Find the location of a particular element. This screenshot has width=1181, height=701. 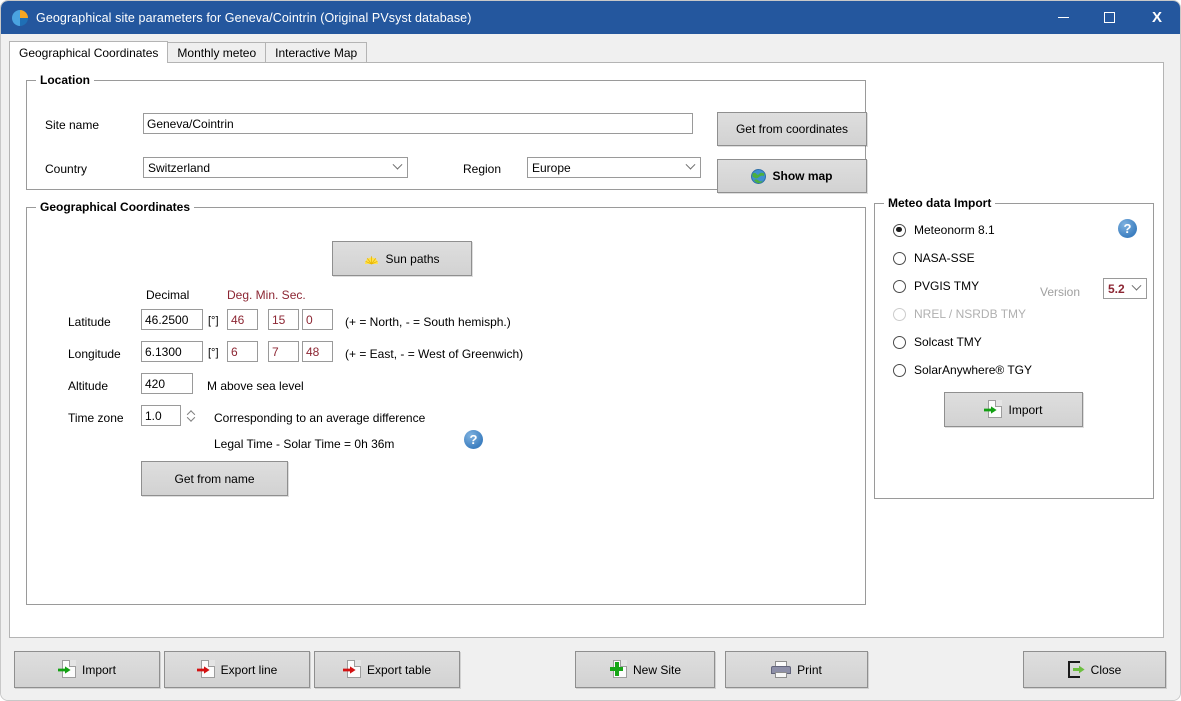

minimize-button is located at coordinates (1063, 17).